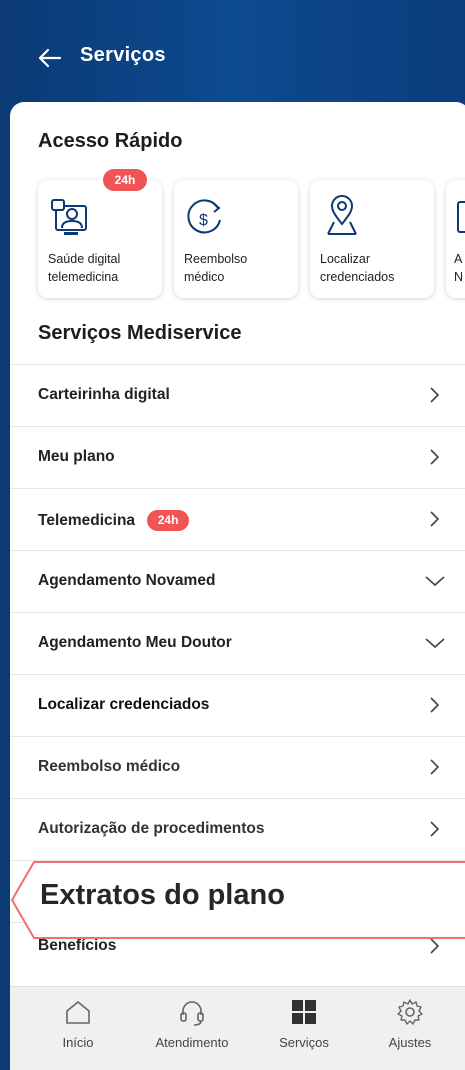 The width and height of the screenshot is (465, 1070). I want to click on app-header: Serviços, so click(232, 55).